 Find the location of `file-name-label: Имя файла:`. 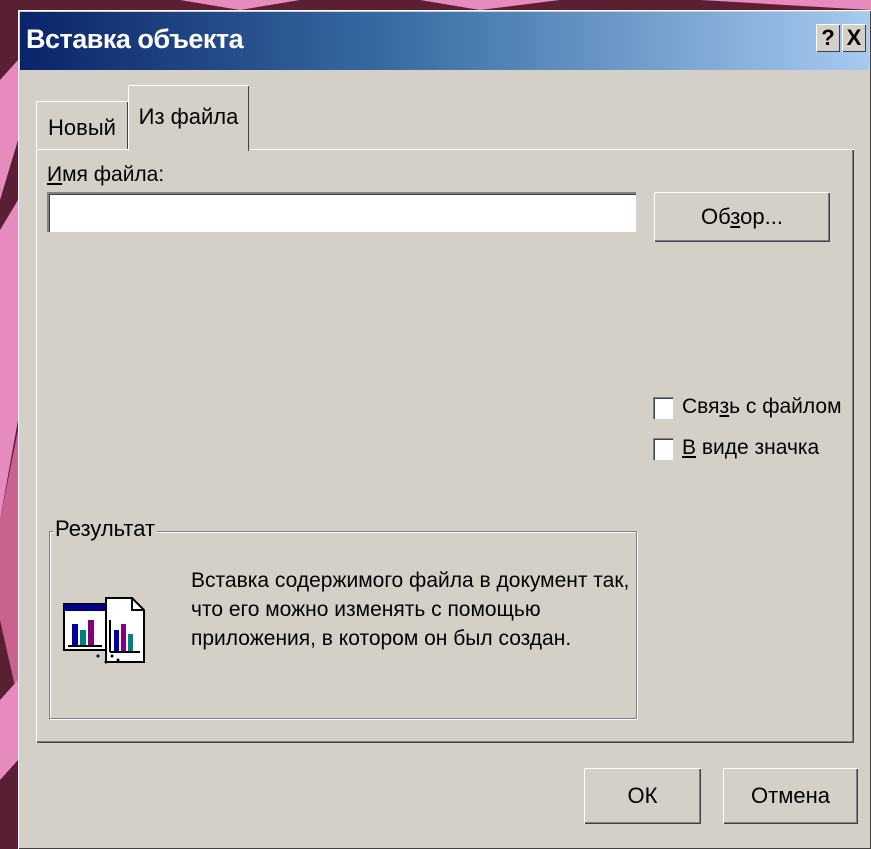

file-name-label: Имя файла: is located at coordinates (105, 175).